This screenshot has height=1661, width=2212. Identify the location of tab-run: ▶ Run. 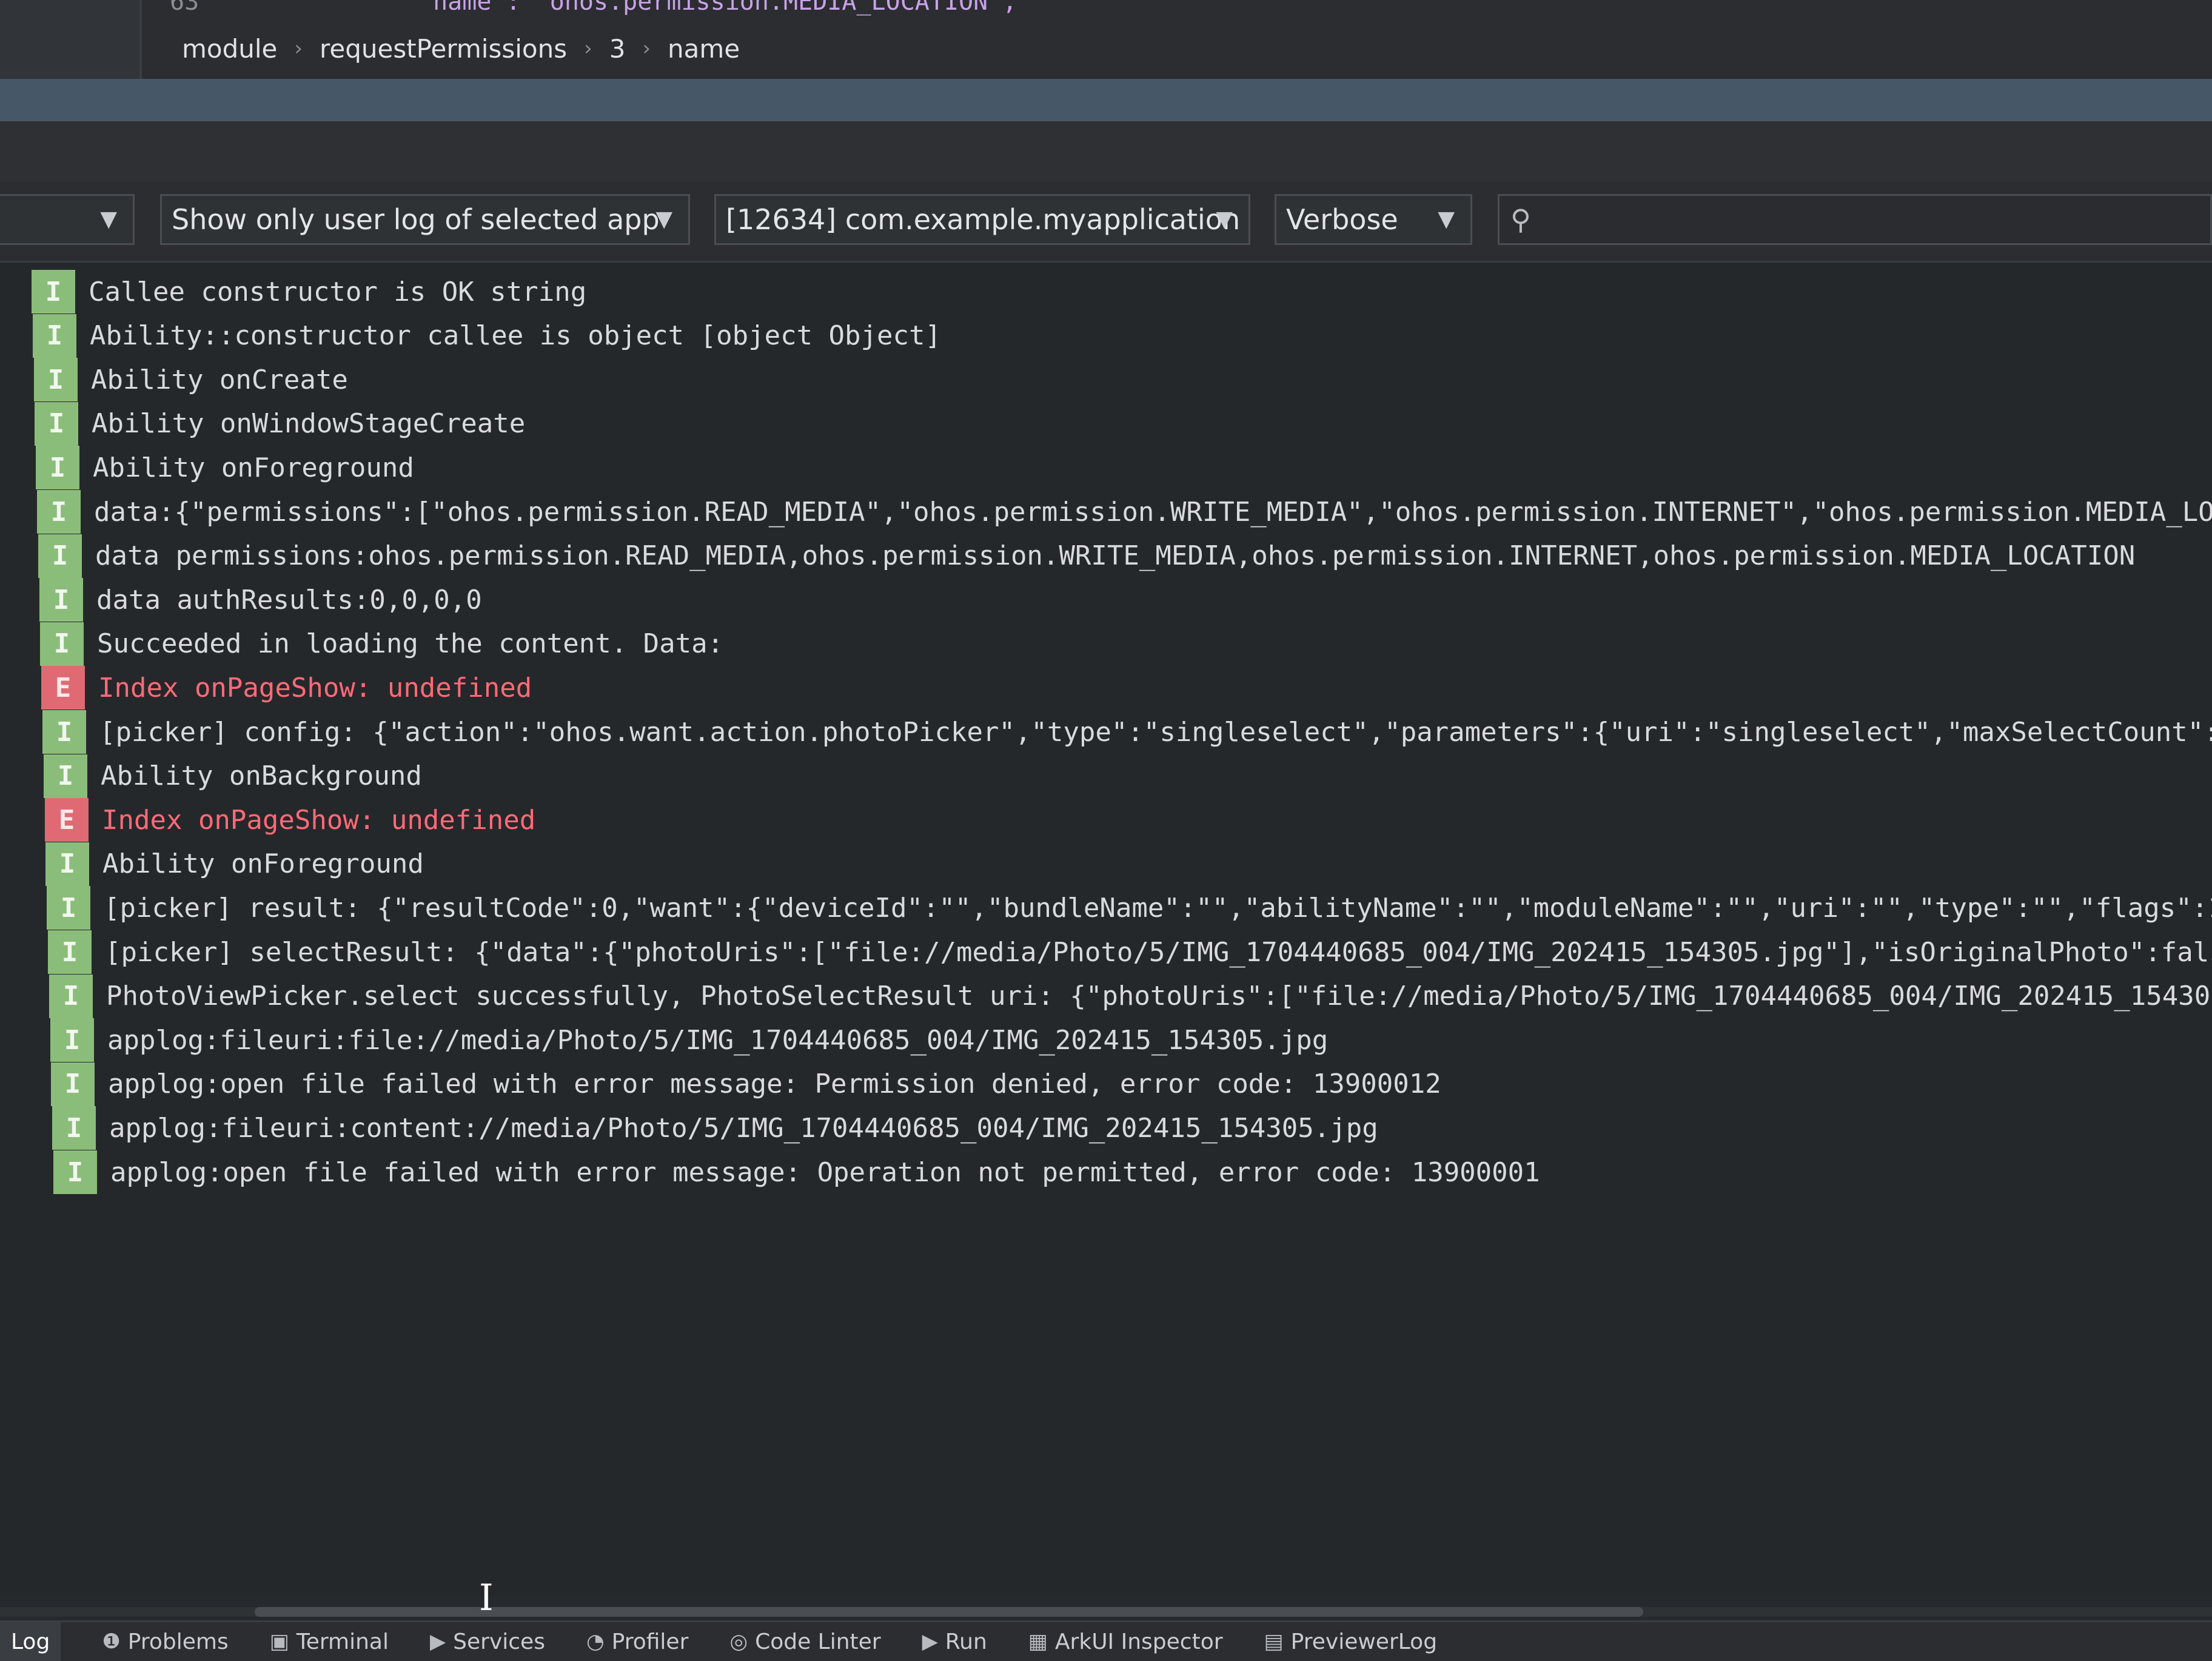
(954, 1641).